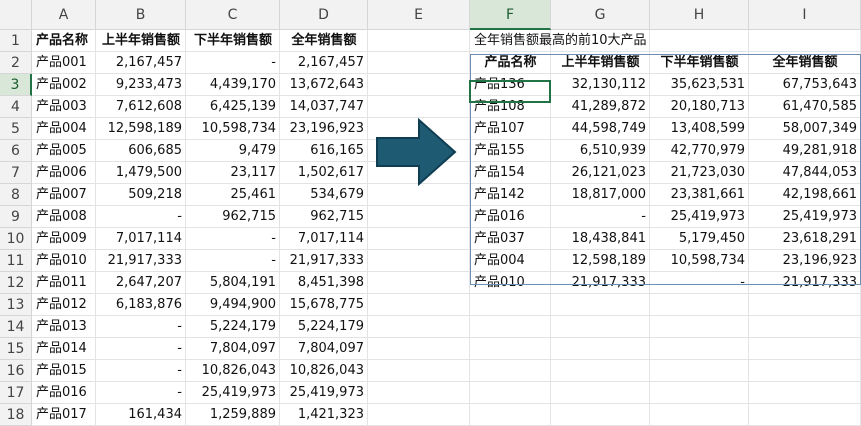  Describe the element at coordinates (699, 415) in the screenshot. I see `cell-H18` at that location.